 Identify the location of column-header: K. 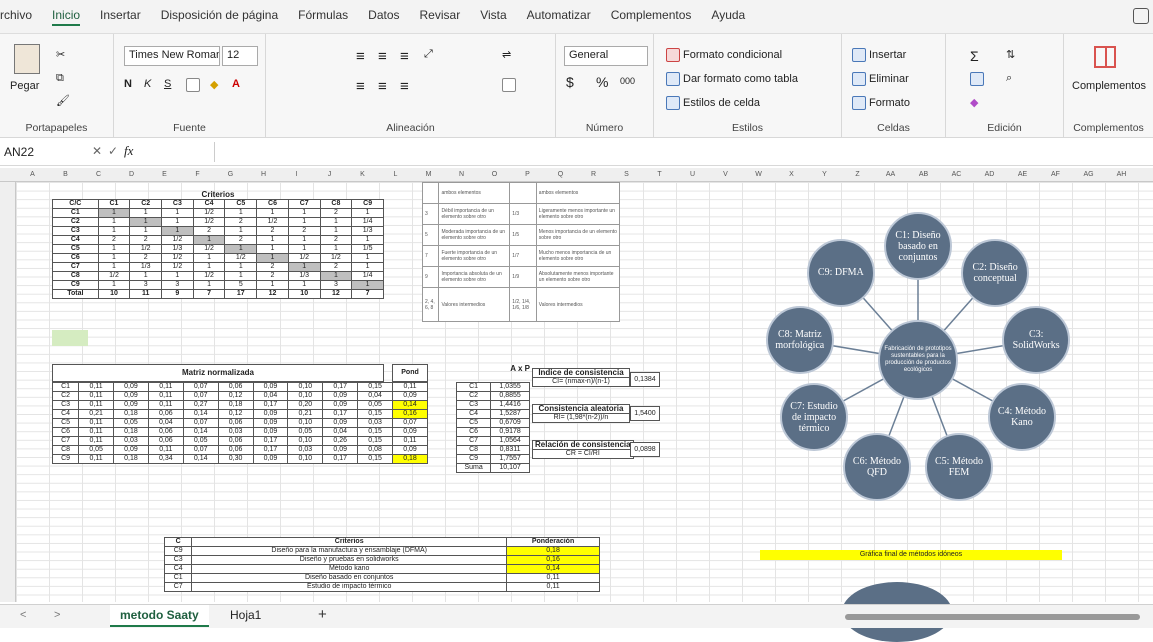
(362, 174).